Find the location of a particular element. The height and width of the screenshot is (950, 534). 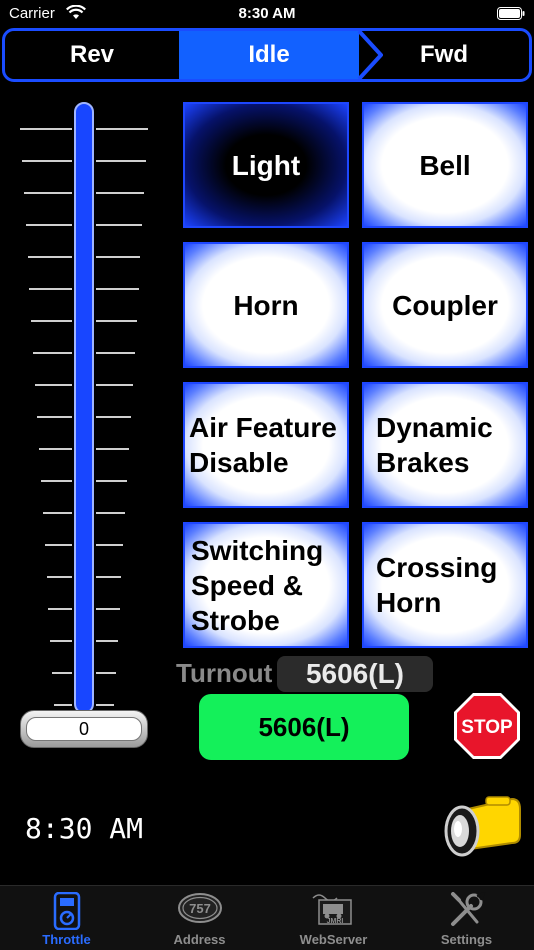

tab-throttle: Throttle is located at coordinates (66, 918).